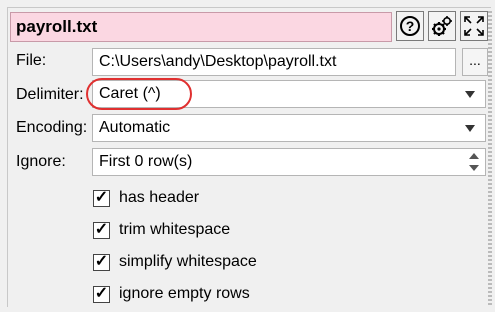  I want to click on option-trim-whitespace: ✓ trim whitespace, so click(161, 230).